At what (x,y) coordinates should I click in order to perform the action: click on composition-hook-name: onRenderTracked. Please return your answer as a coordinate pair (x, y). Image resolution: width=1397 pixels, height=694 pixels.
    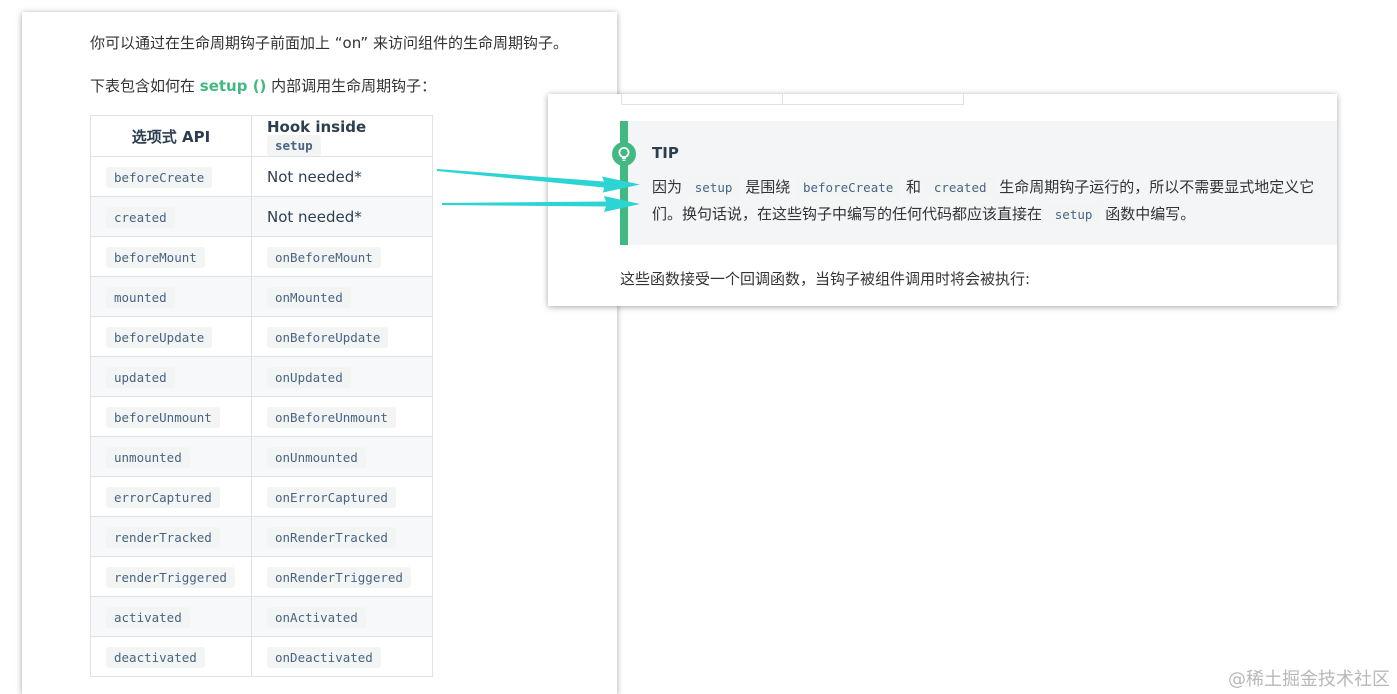
    Looking at the image, I should click on (331, 537).